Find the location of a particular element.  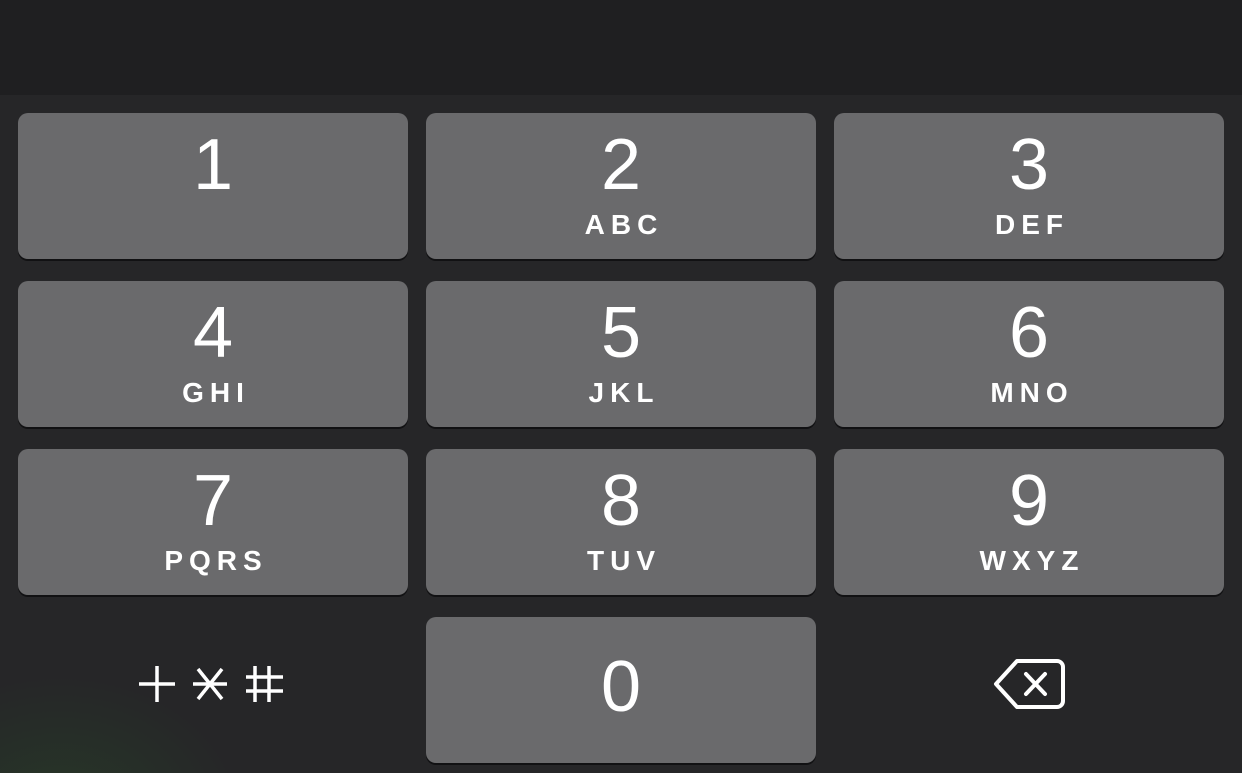

key-2: 2 ABC is located at coordinates (621, 186).